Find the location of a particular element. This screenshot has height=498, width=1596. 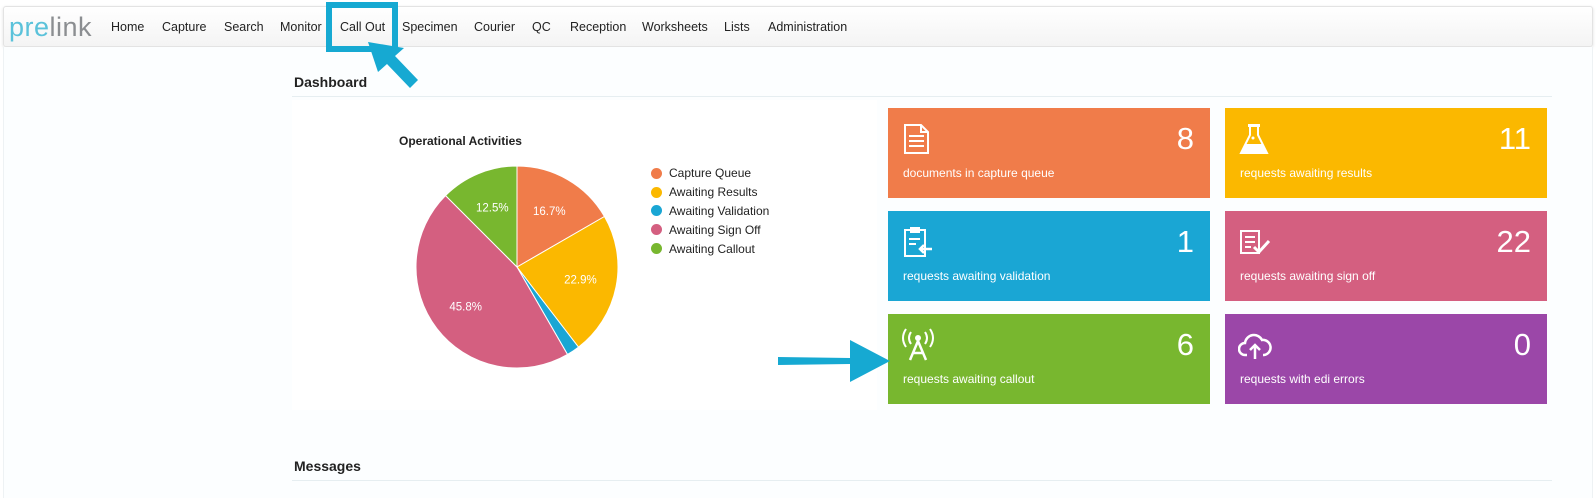

tile-count: 11 is located at coordinates (1514, 138).